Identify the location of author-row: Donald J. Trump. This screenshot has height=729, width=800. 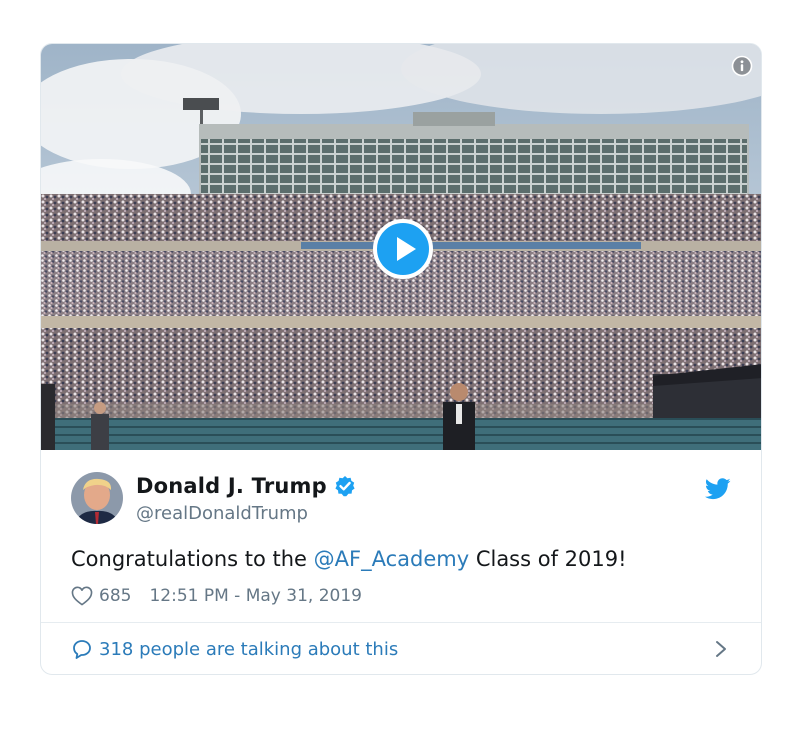
(246, 486).